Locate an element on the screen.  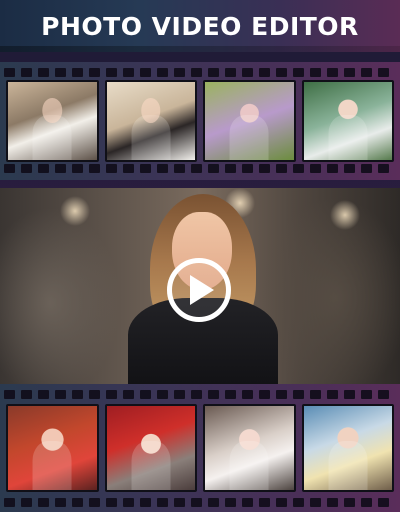
app-title: PHOTO VIDEO EDITOR is located at coordinates (200, 26).